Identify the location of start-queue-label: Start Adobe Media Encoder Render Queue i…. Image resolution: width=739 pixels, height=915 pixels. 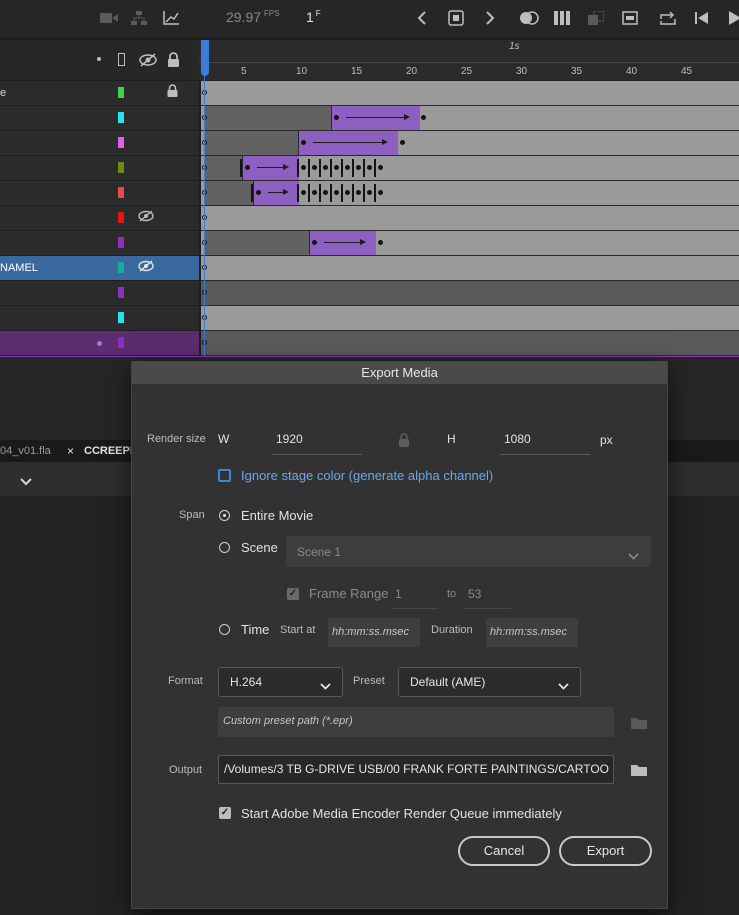
(401, 813).